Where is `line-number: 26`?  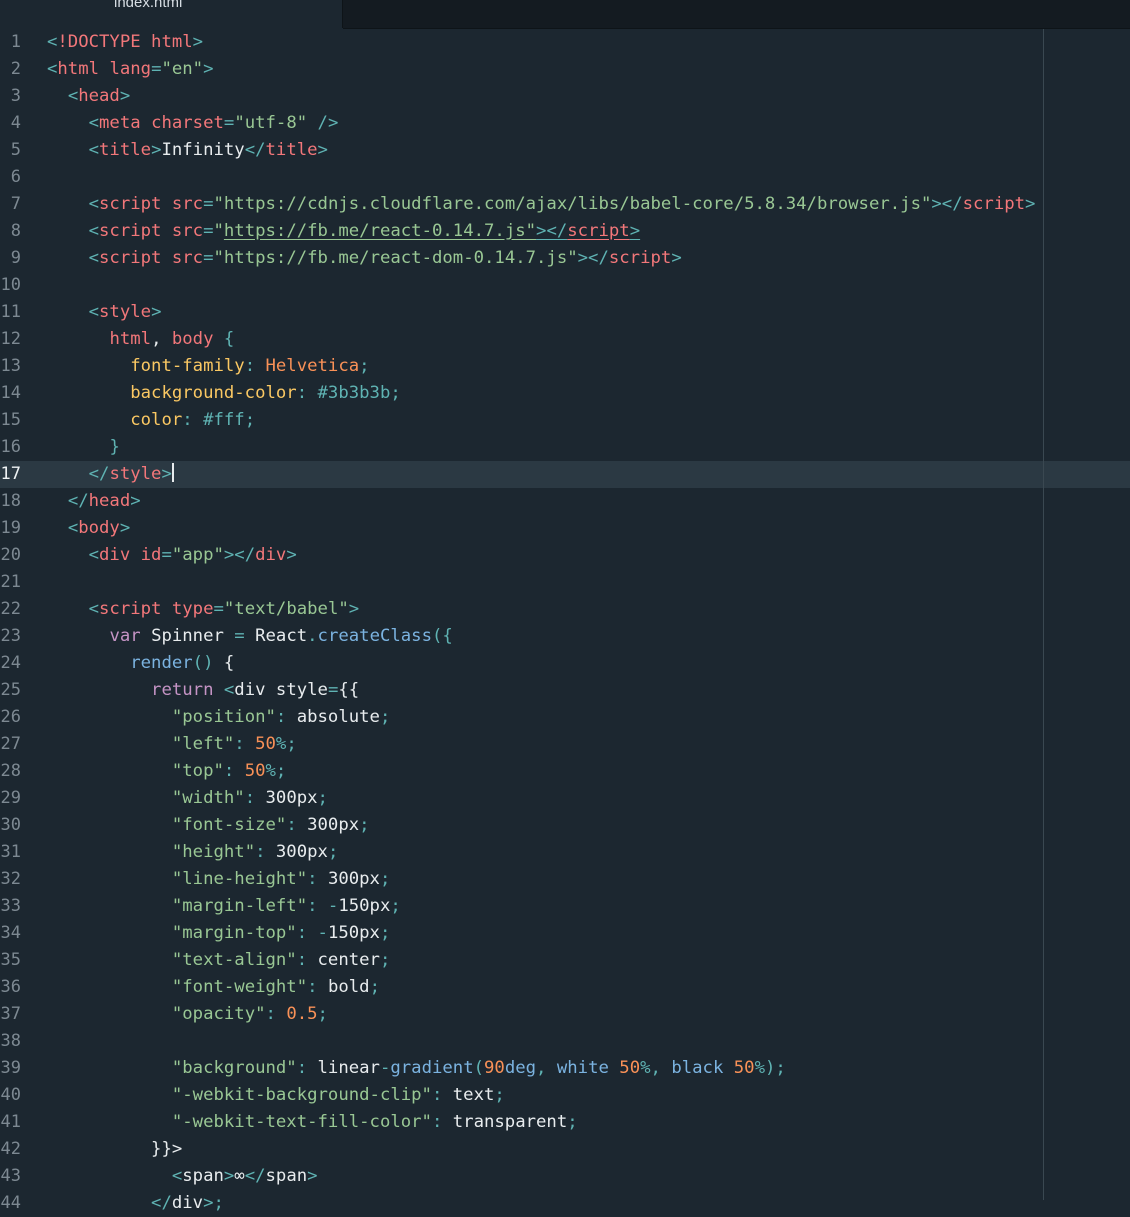
line-number: 26 is located at coordinates (10, 717).